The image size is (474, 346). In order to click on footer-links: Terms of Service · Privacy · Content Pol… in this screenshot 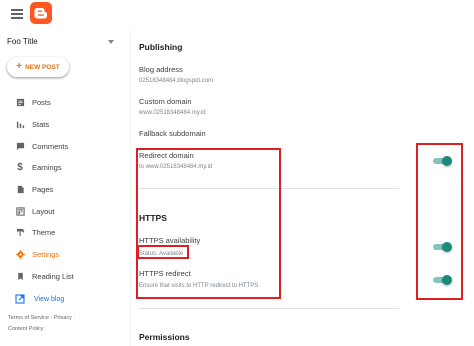, I will do `click(68, 324)`.